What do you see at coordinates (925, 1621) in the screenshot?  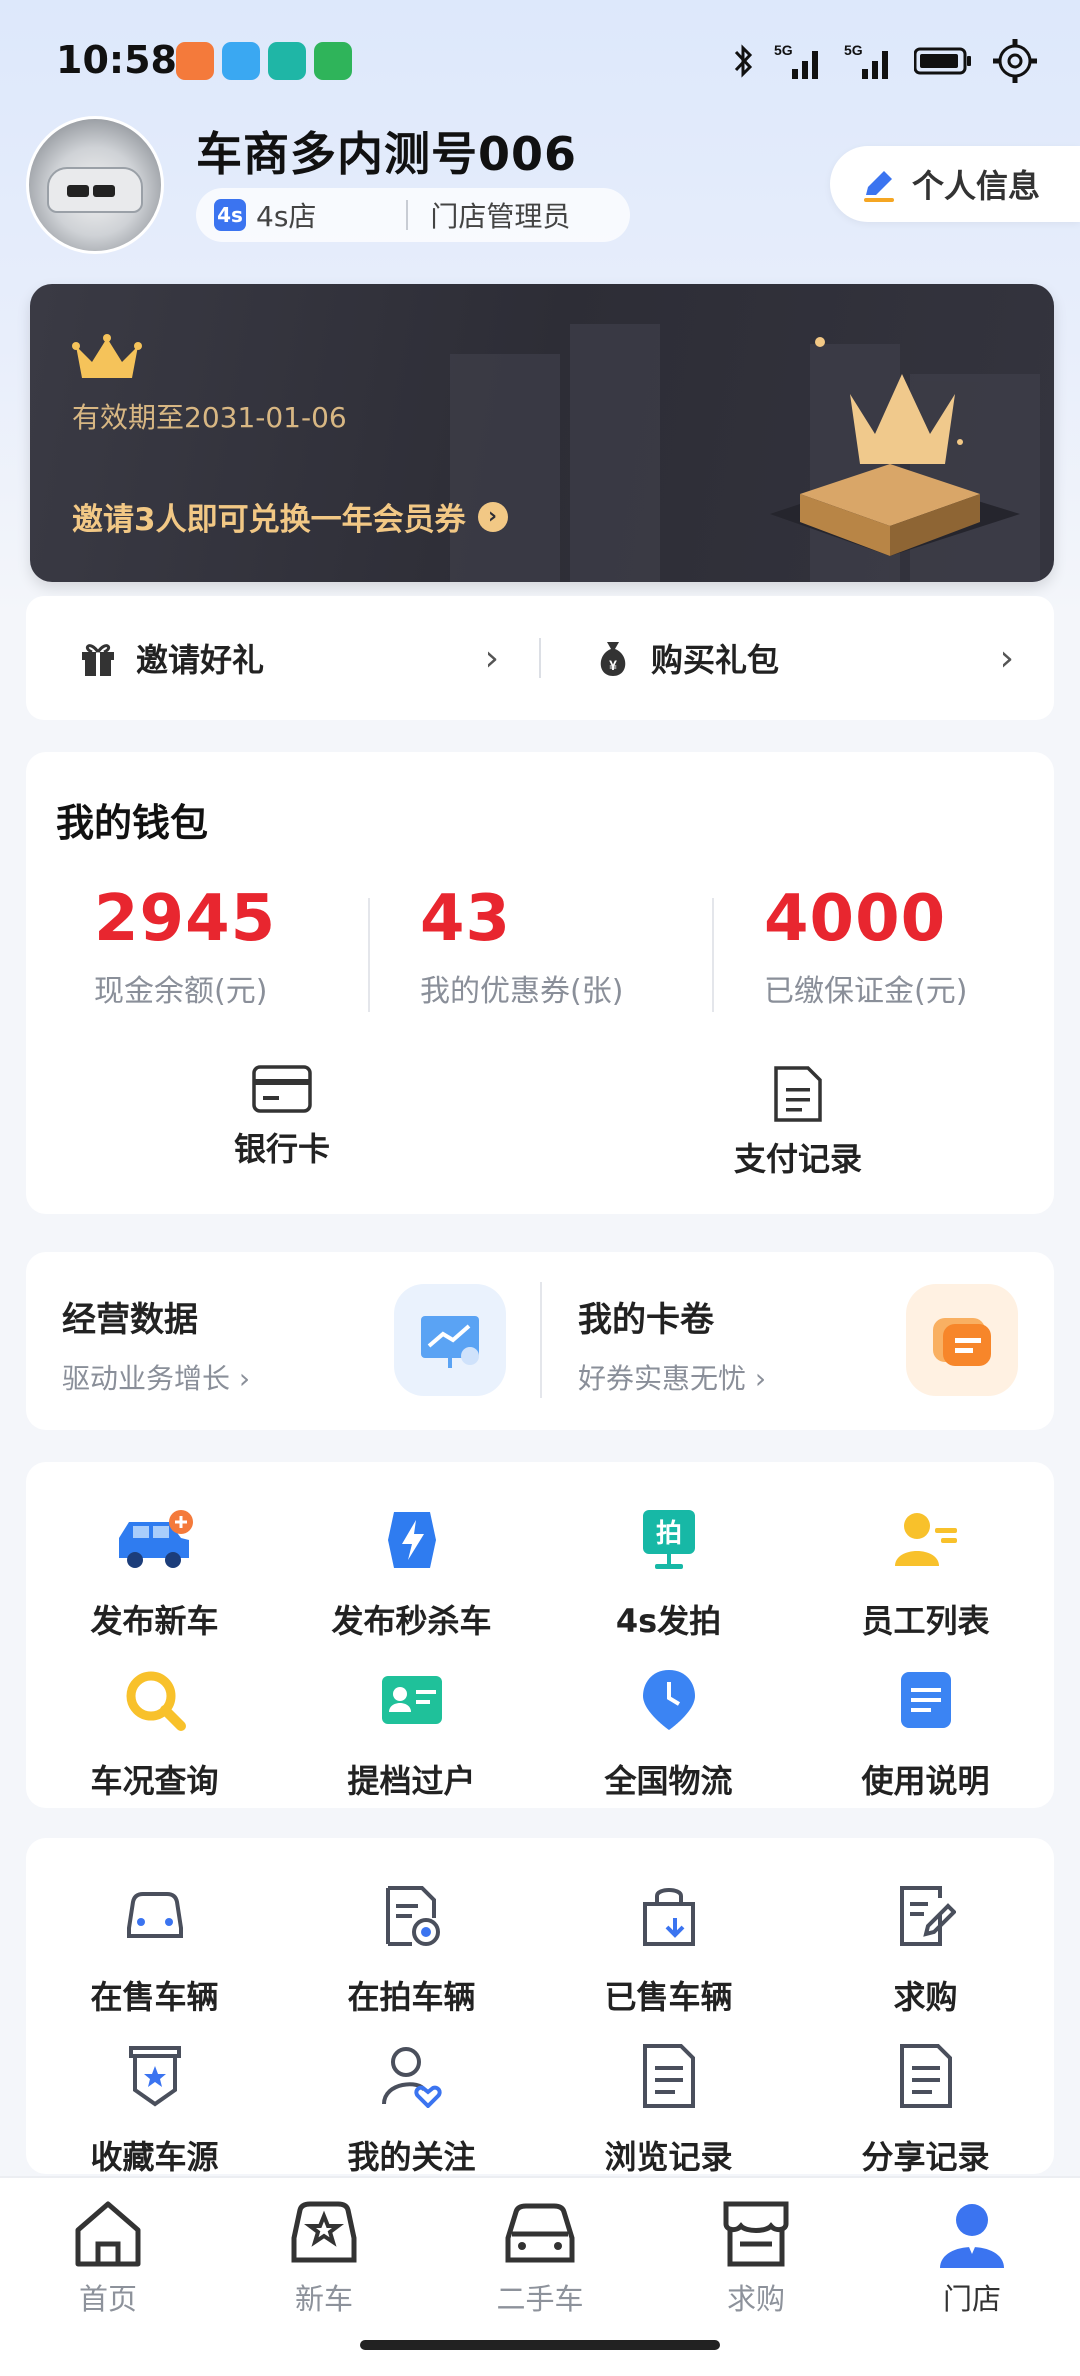 I see `staff-list-label: 员工列表` at bounding box center [925, 1621].